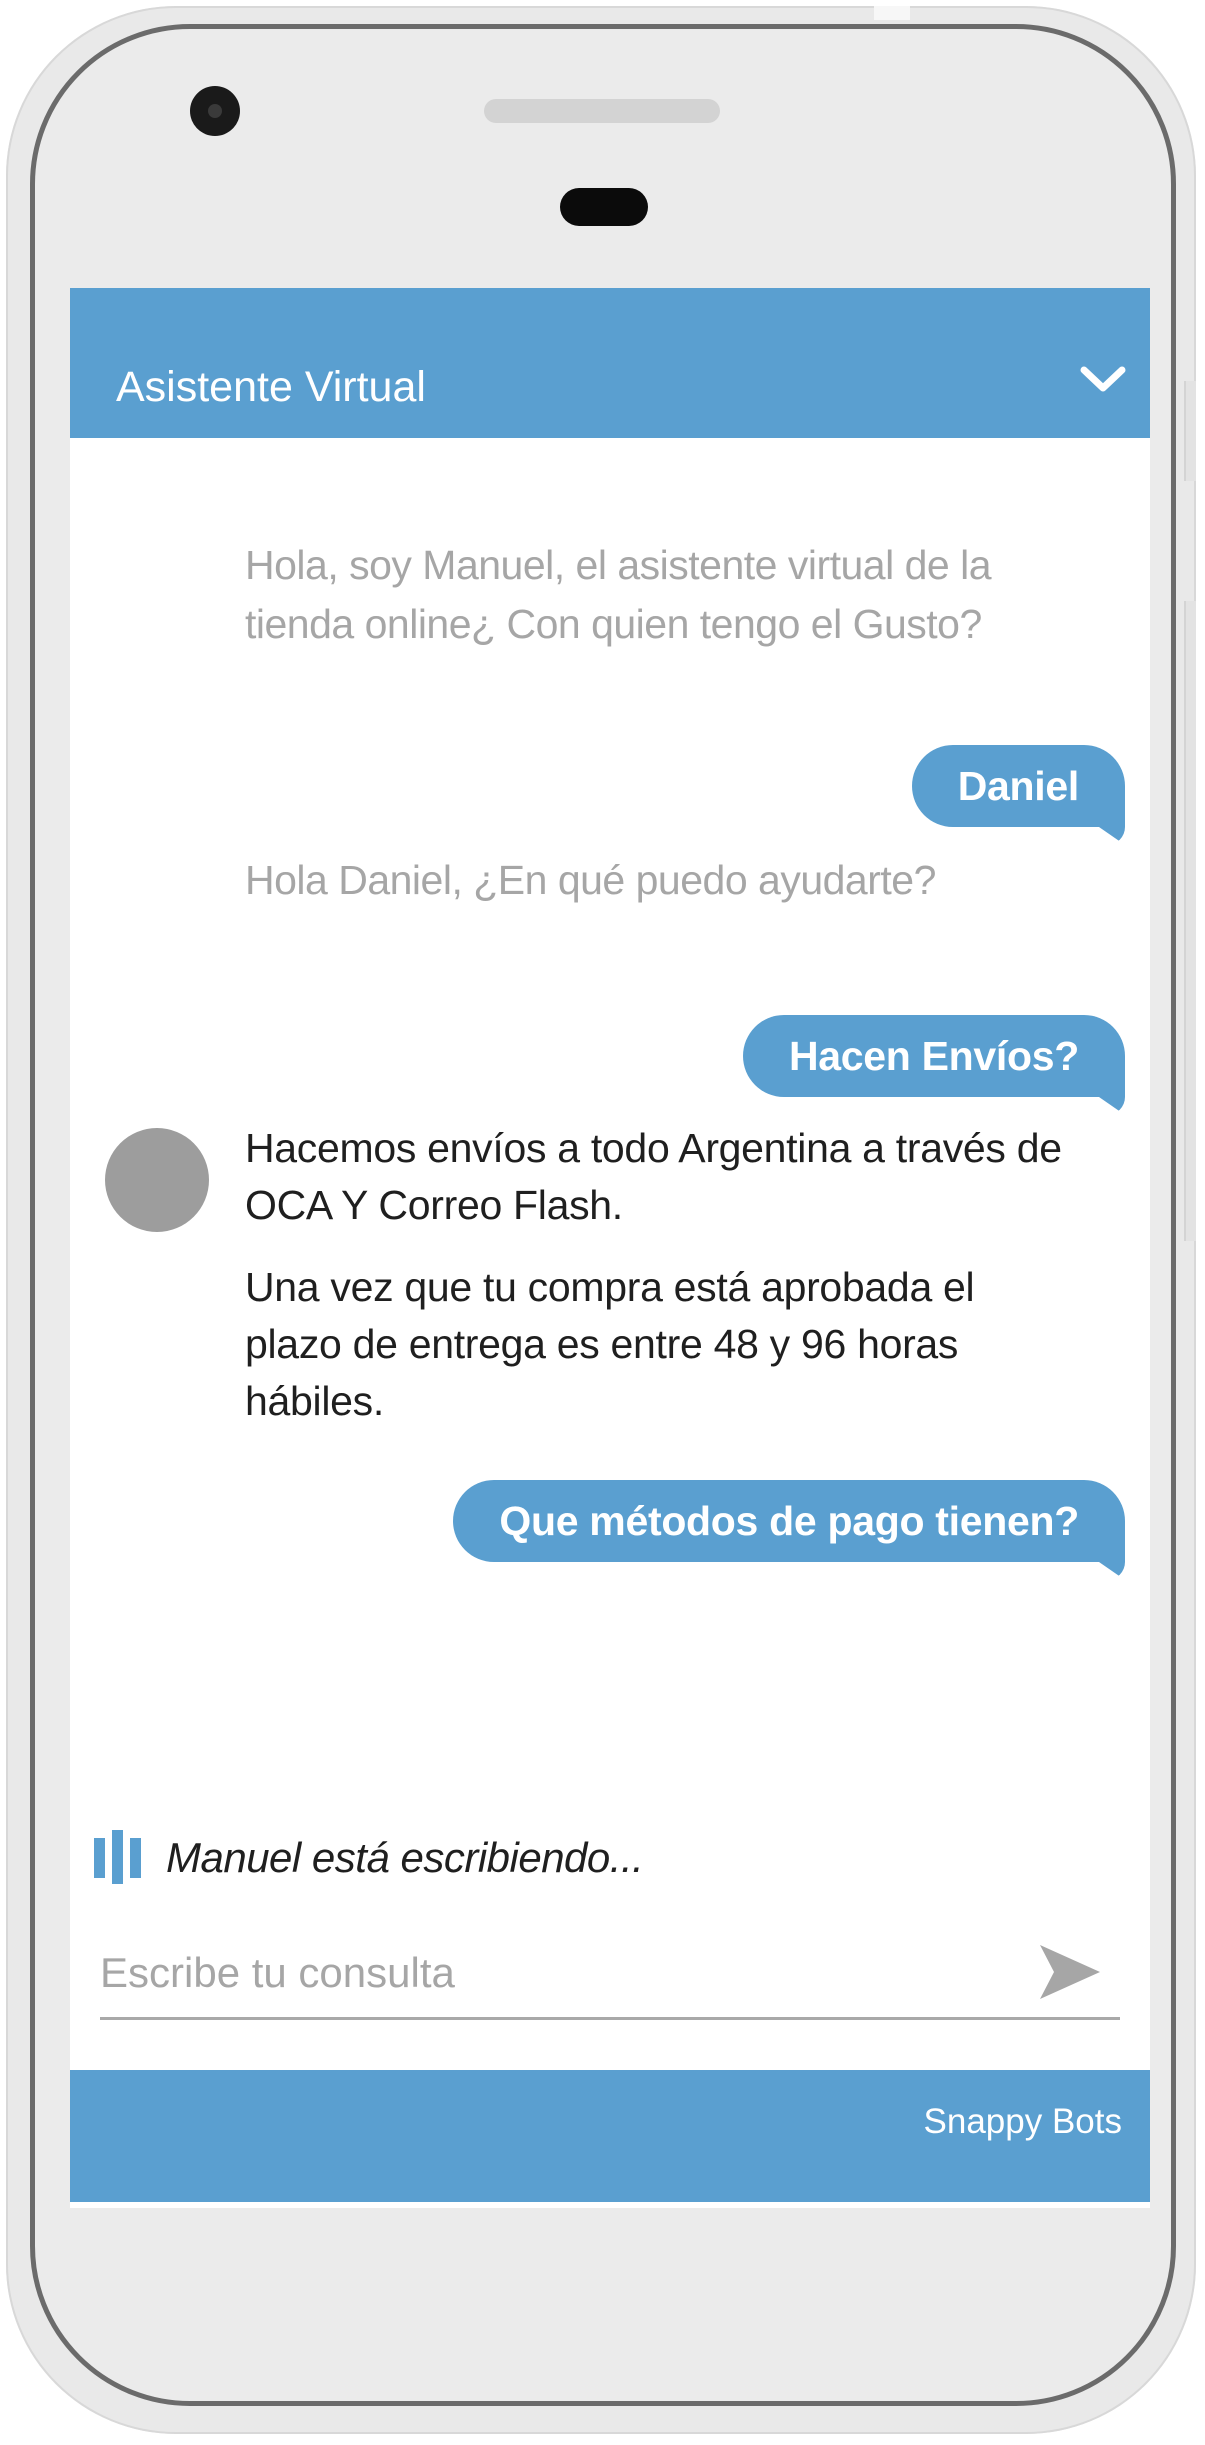 The height and width of the screenshot is (2445, 1205). What do you see at coordinates (1022, 2121) in the screenshot?
I see `footer-brand: Snappy Bots` at bounding box center [1022, 2121].